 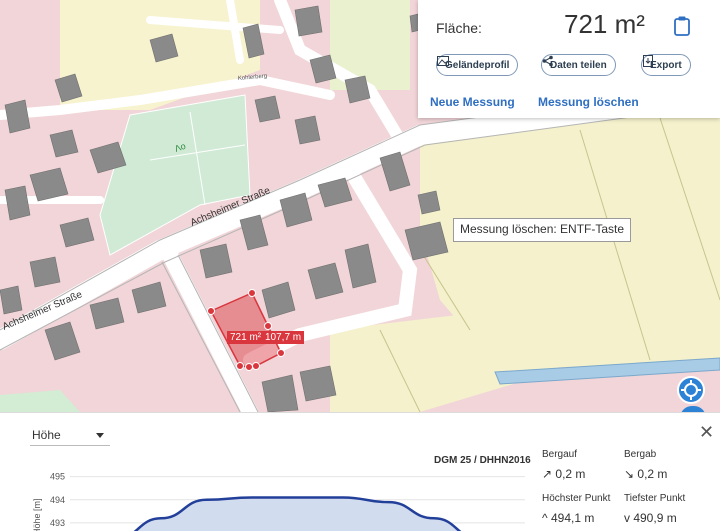 I want to click on terrain-profile-button: Geländeprofil, so click(x=477, y=65).